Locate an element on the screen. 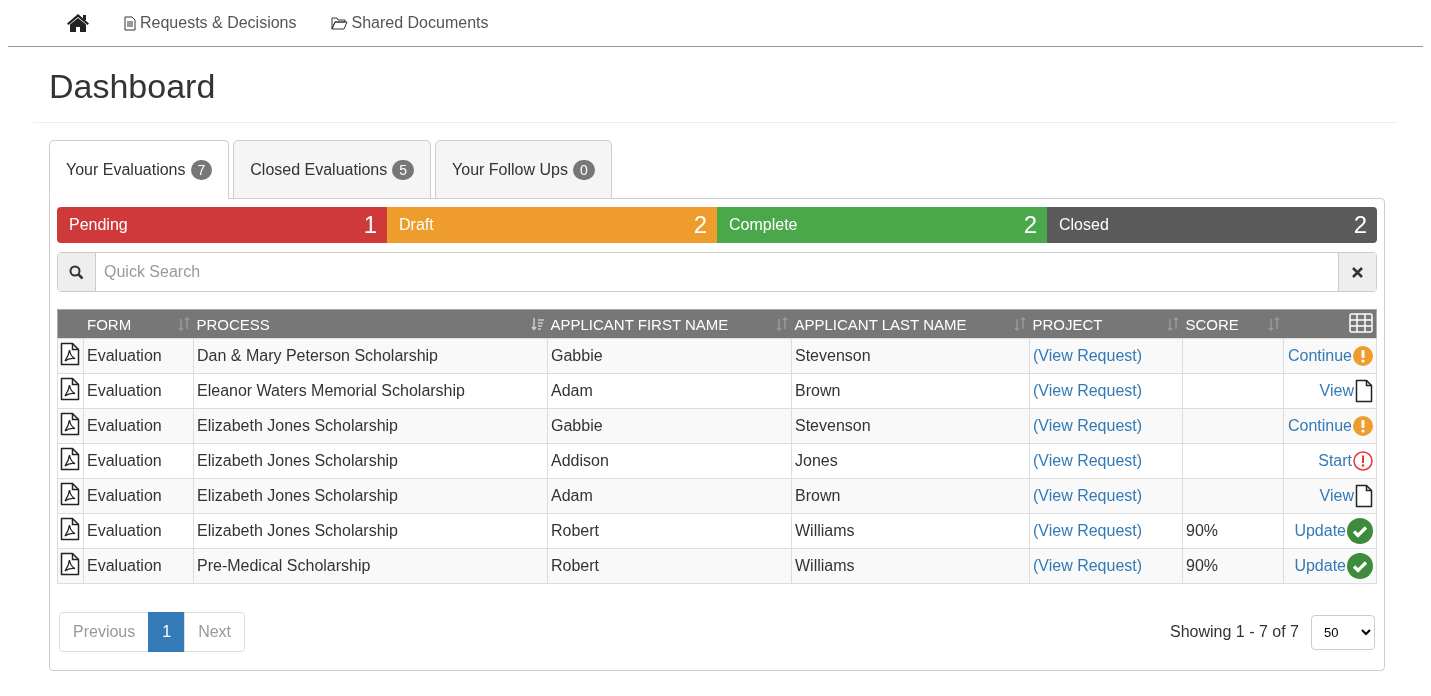 The width and height of the screenshot is (1431, 696). column-header: FORM is located at coordinates (125, 324).